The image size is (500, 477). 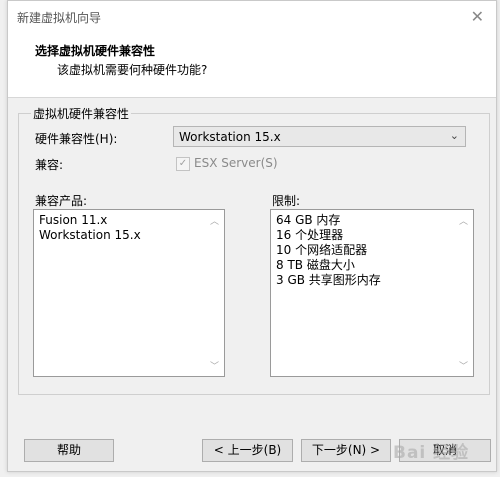 I want to click on page-subtitle: 该虚拟机需要何种硬件功能?, so click(x=132, y=70).